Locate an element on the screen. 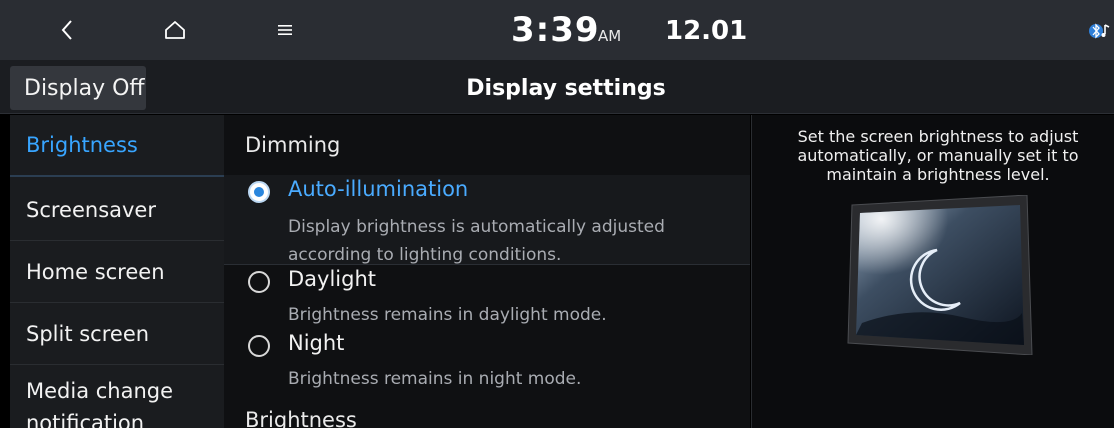 The image size is (1114, 428). status-bar: 3:39 AM 12.01 is located at coordinates (557, 30).